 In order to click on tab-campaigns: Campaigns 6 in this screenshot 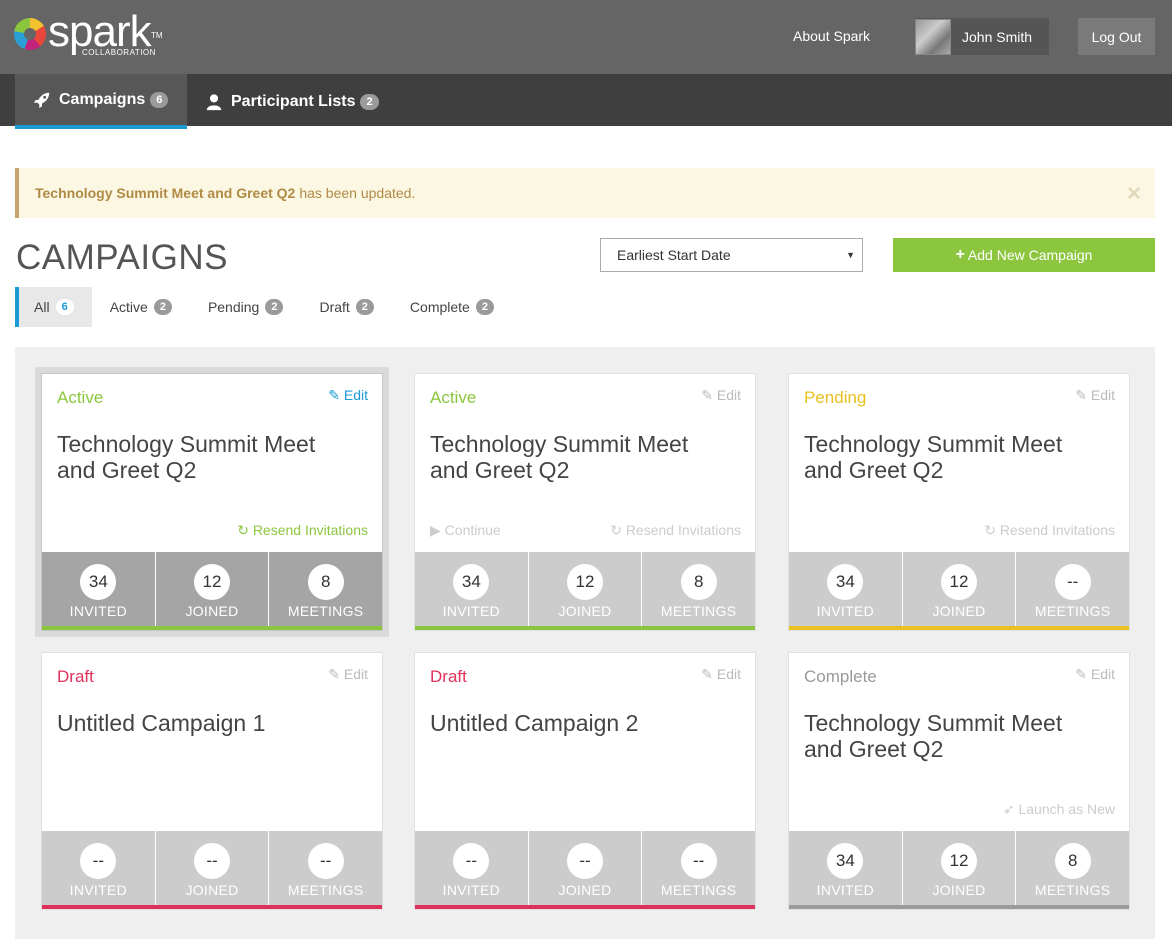, I will do `click(101, 101)`.